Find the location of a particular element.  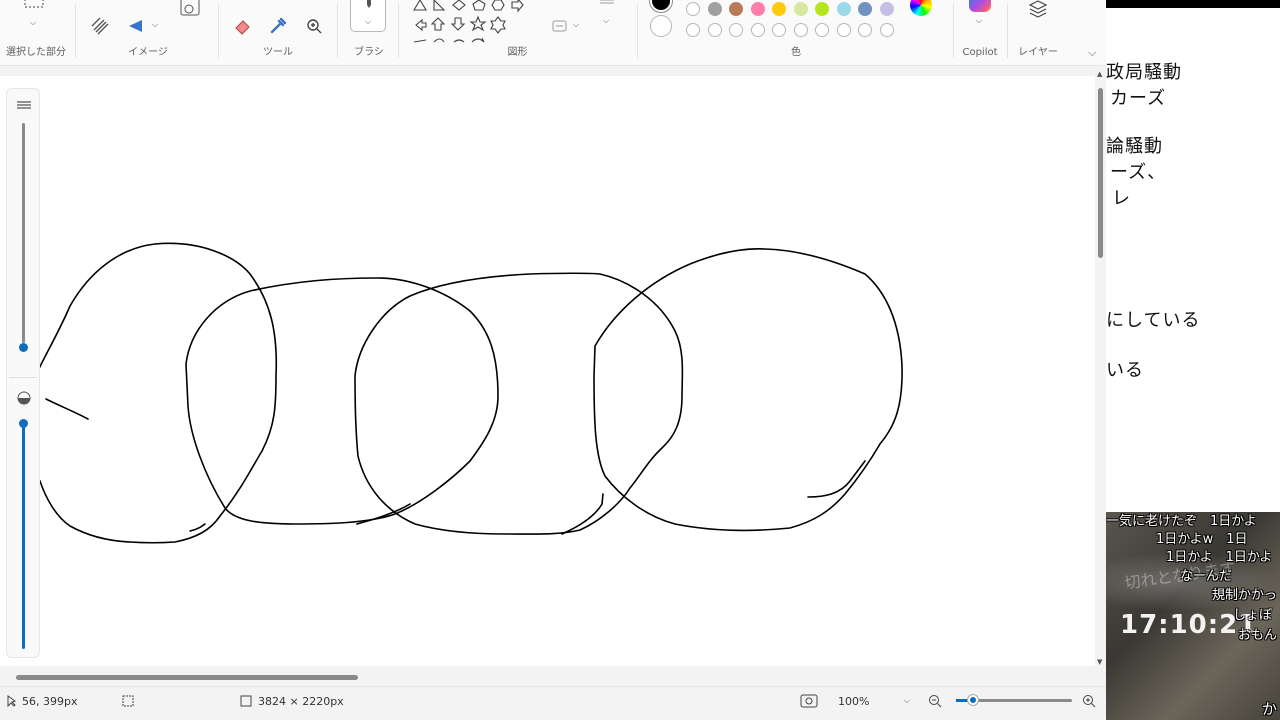

copilot-group-label: Copilot is located at coordinates (980, 52).